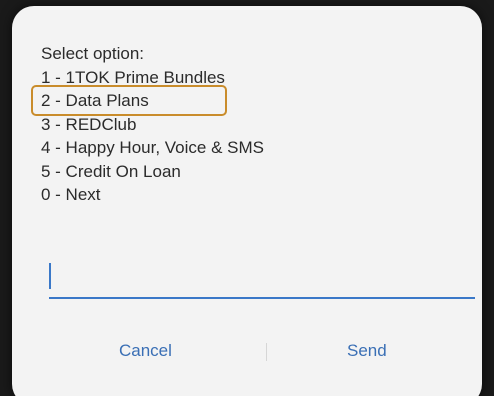 This screenshot has width=494, height=396. What do you see at coordinates (145, 351) in the screenshot?
I see `cancel-button: Cancel` at bounding box center [145, 351].